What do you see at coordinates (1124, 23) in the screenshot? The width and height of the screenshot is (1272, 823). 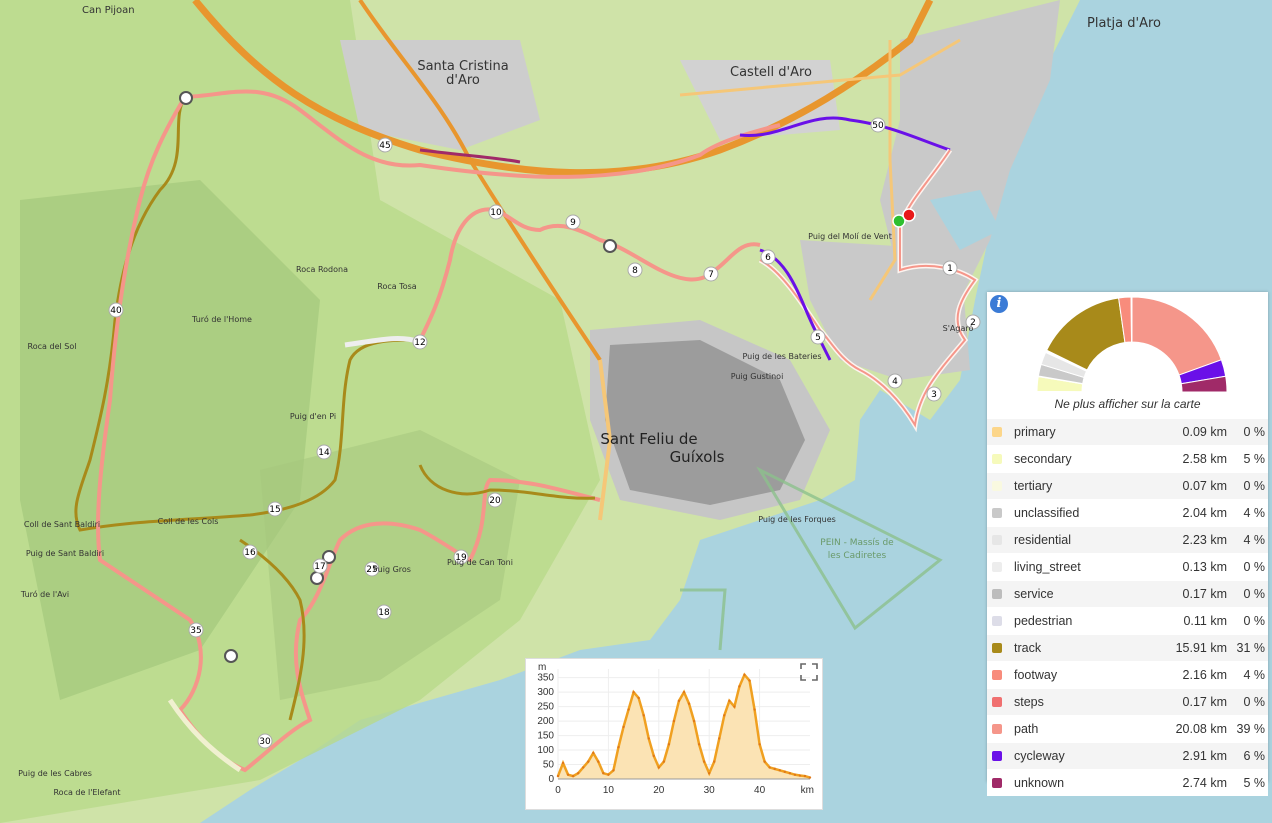 I see `svg-text: Platja d'Aro` at bounding box center [1124, 23].